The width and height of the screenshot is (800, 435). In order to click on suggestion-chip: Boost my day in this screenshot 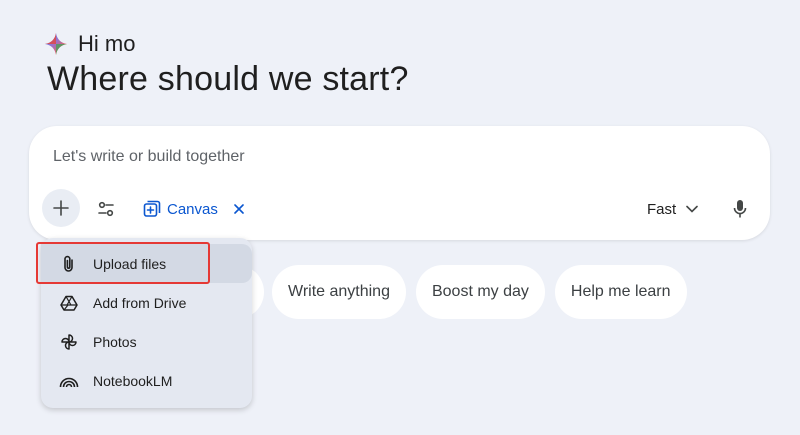, I will do `click(480, 292)`.